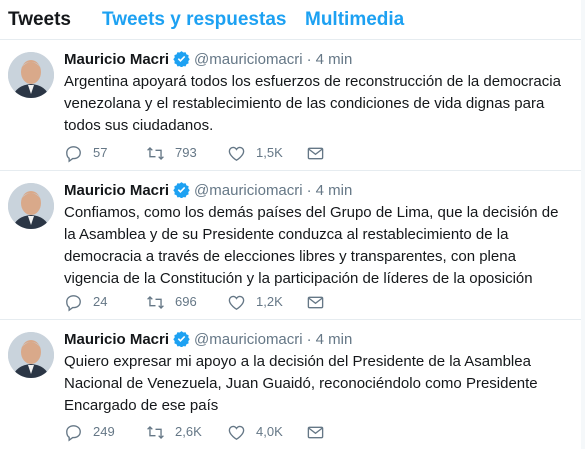  I want to click on like-button: 4,0K, so click(255, 432).